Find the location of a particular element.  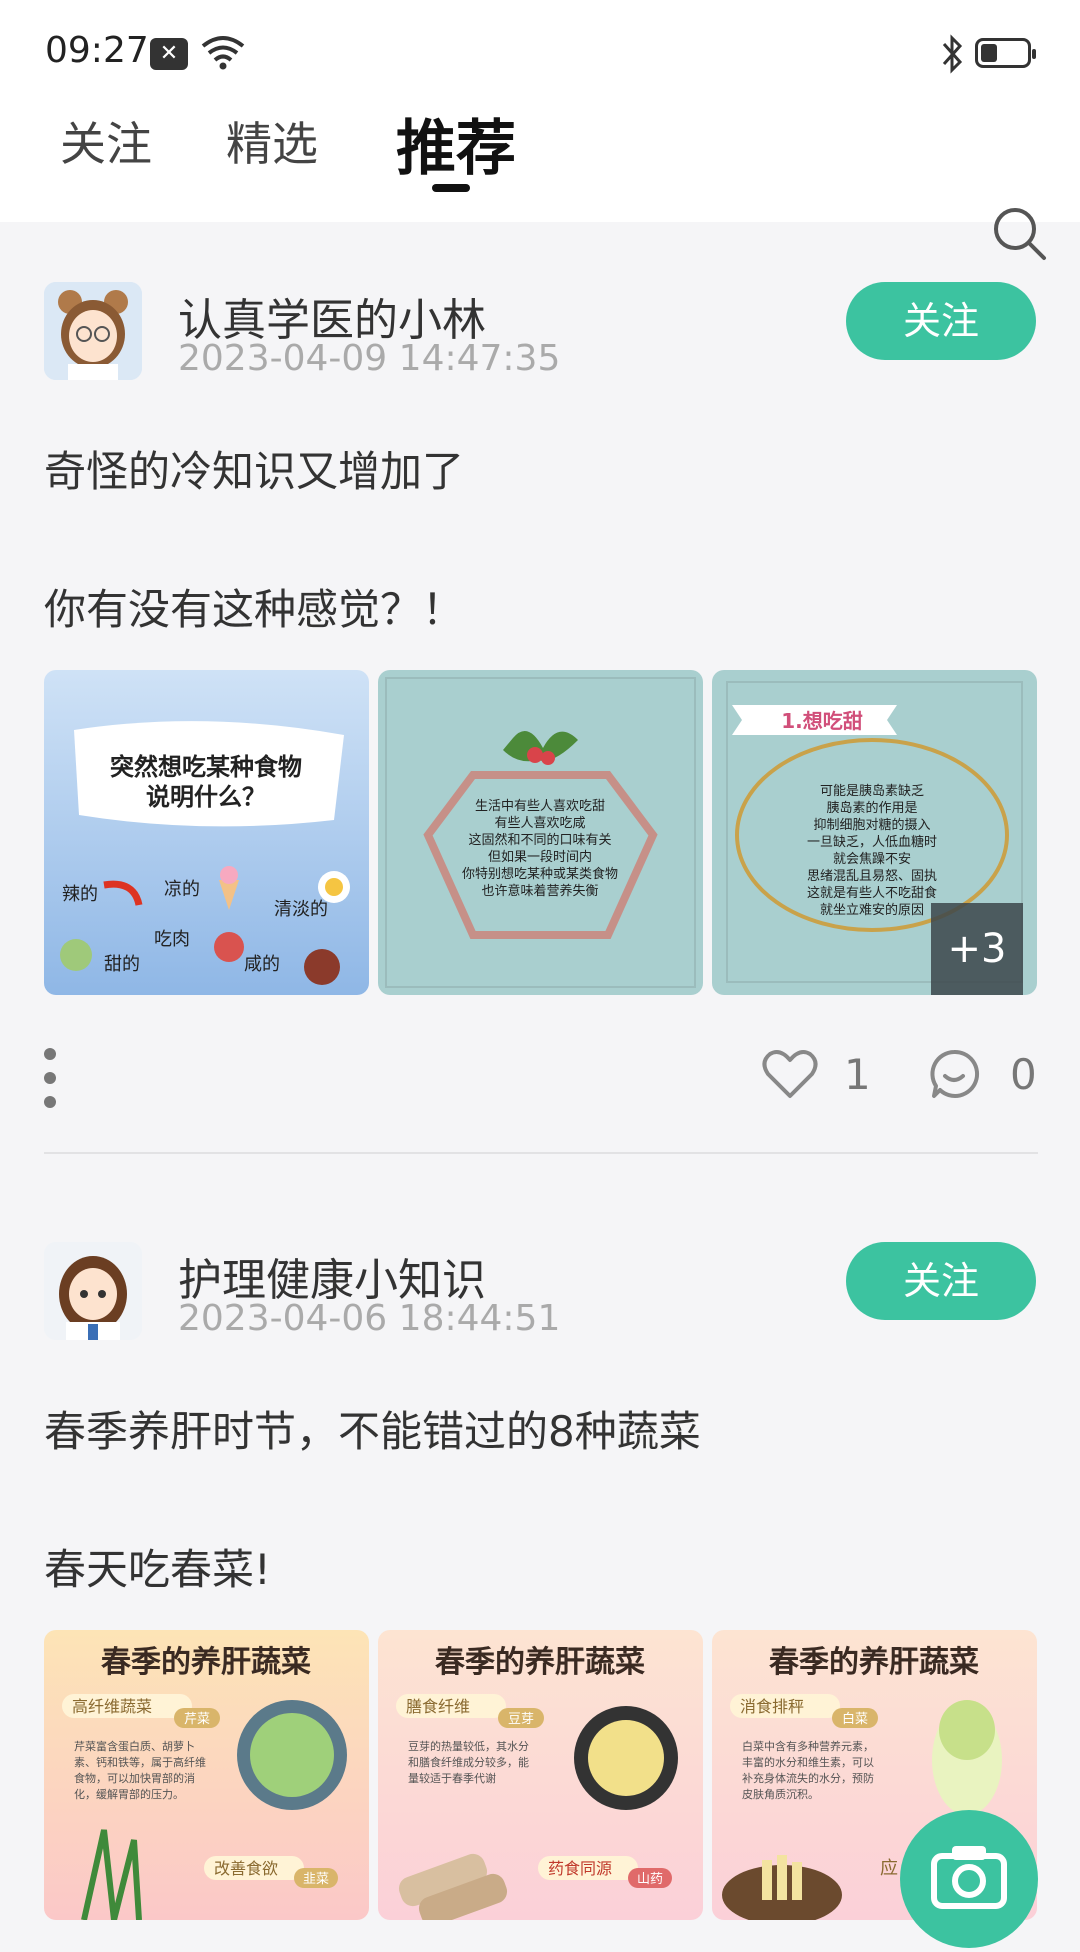

svg-text: 辣的 is located at coordinates (80, 894).